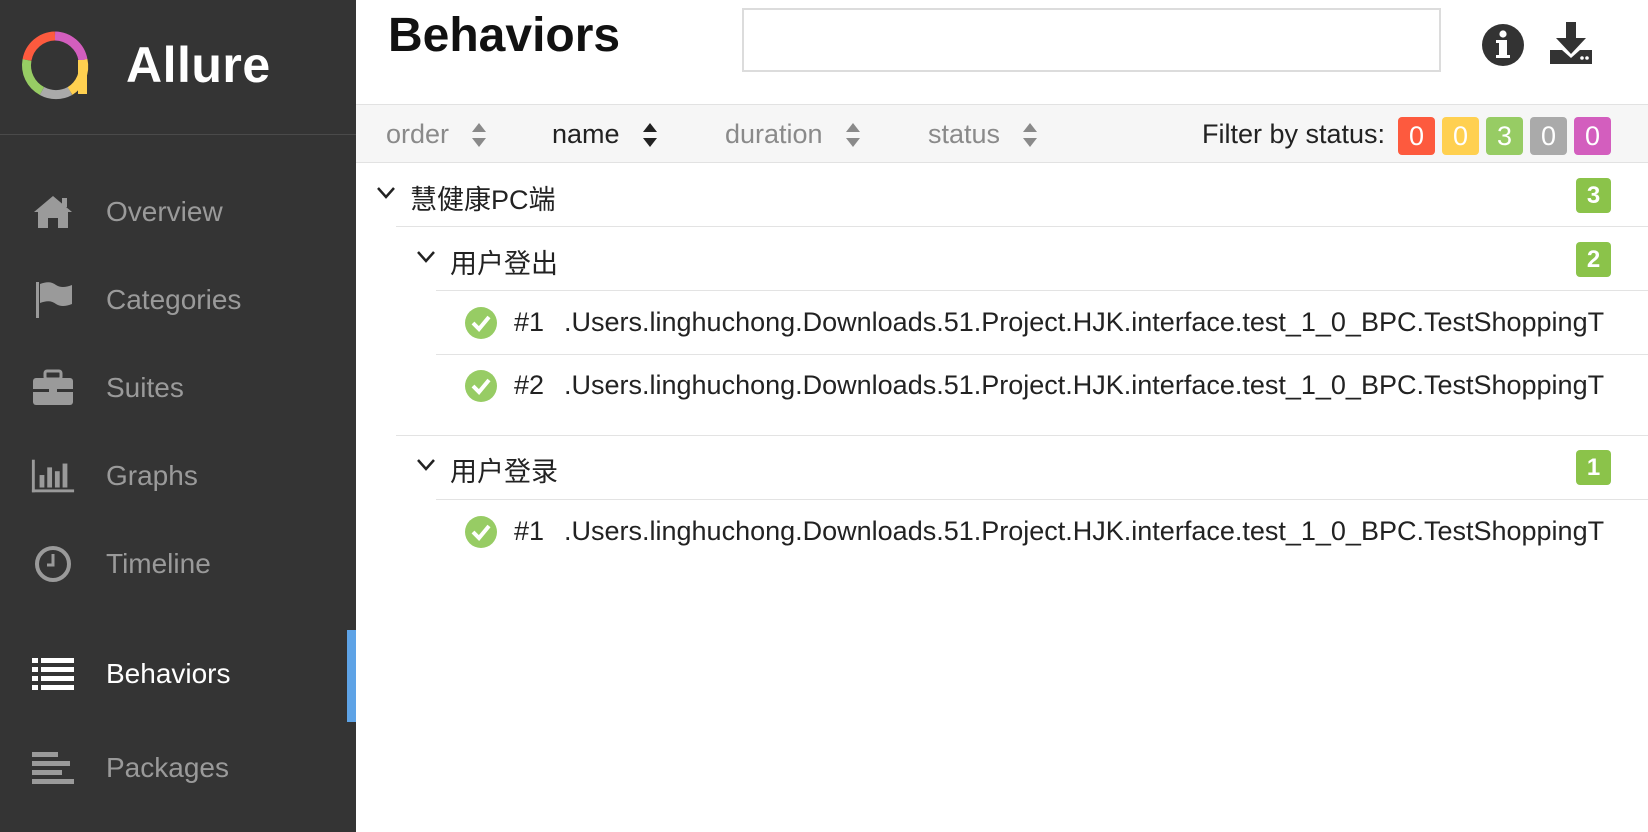 This screenshot has height=832, width=1648. Describe the element at coordinates (504, 35) in the screenshot. I see `page-title: Behaviors` at that location.